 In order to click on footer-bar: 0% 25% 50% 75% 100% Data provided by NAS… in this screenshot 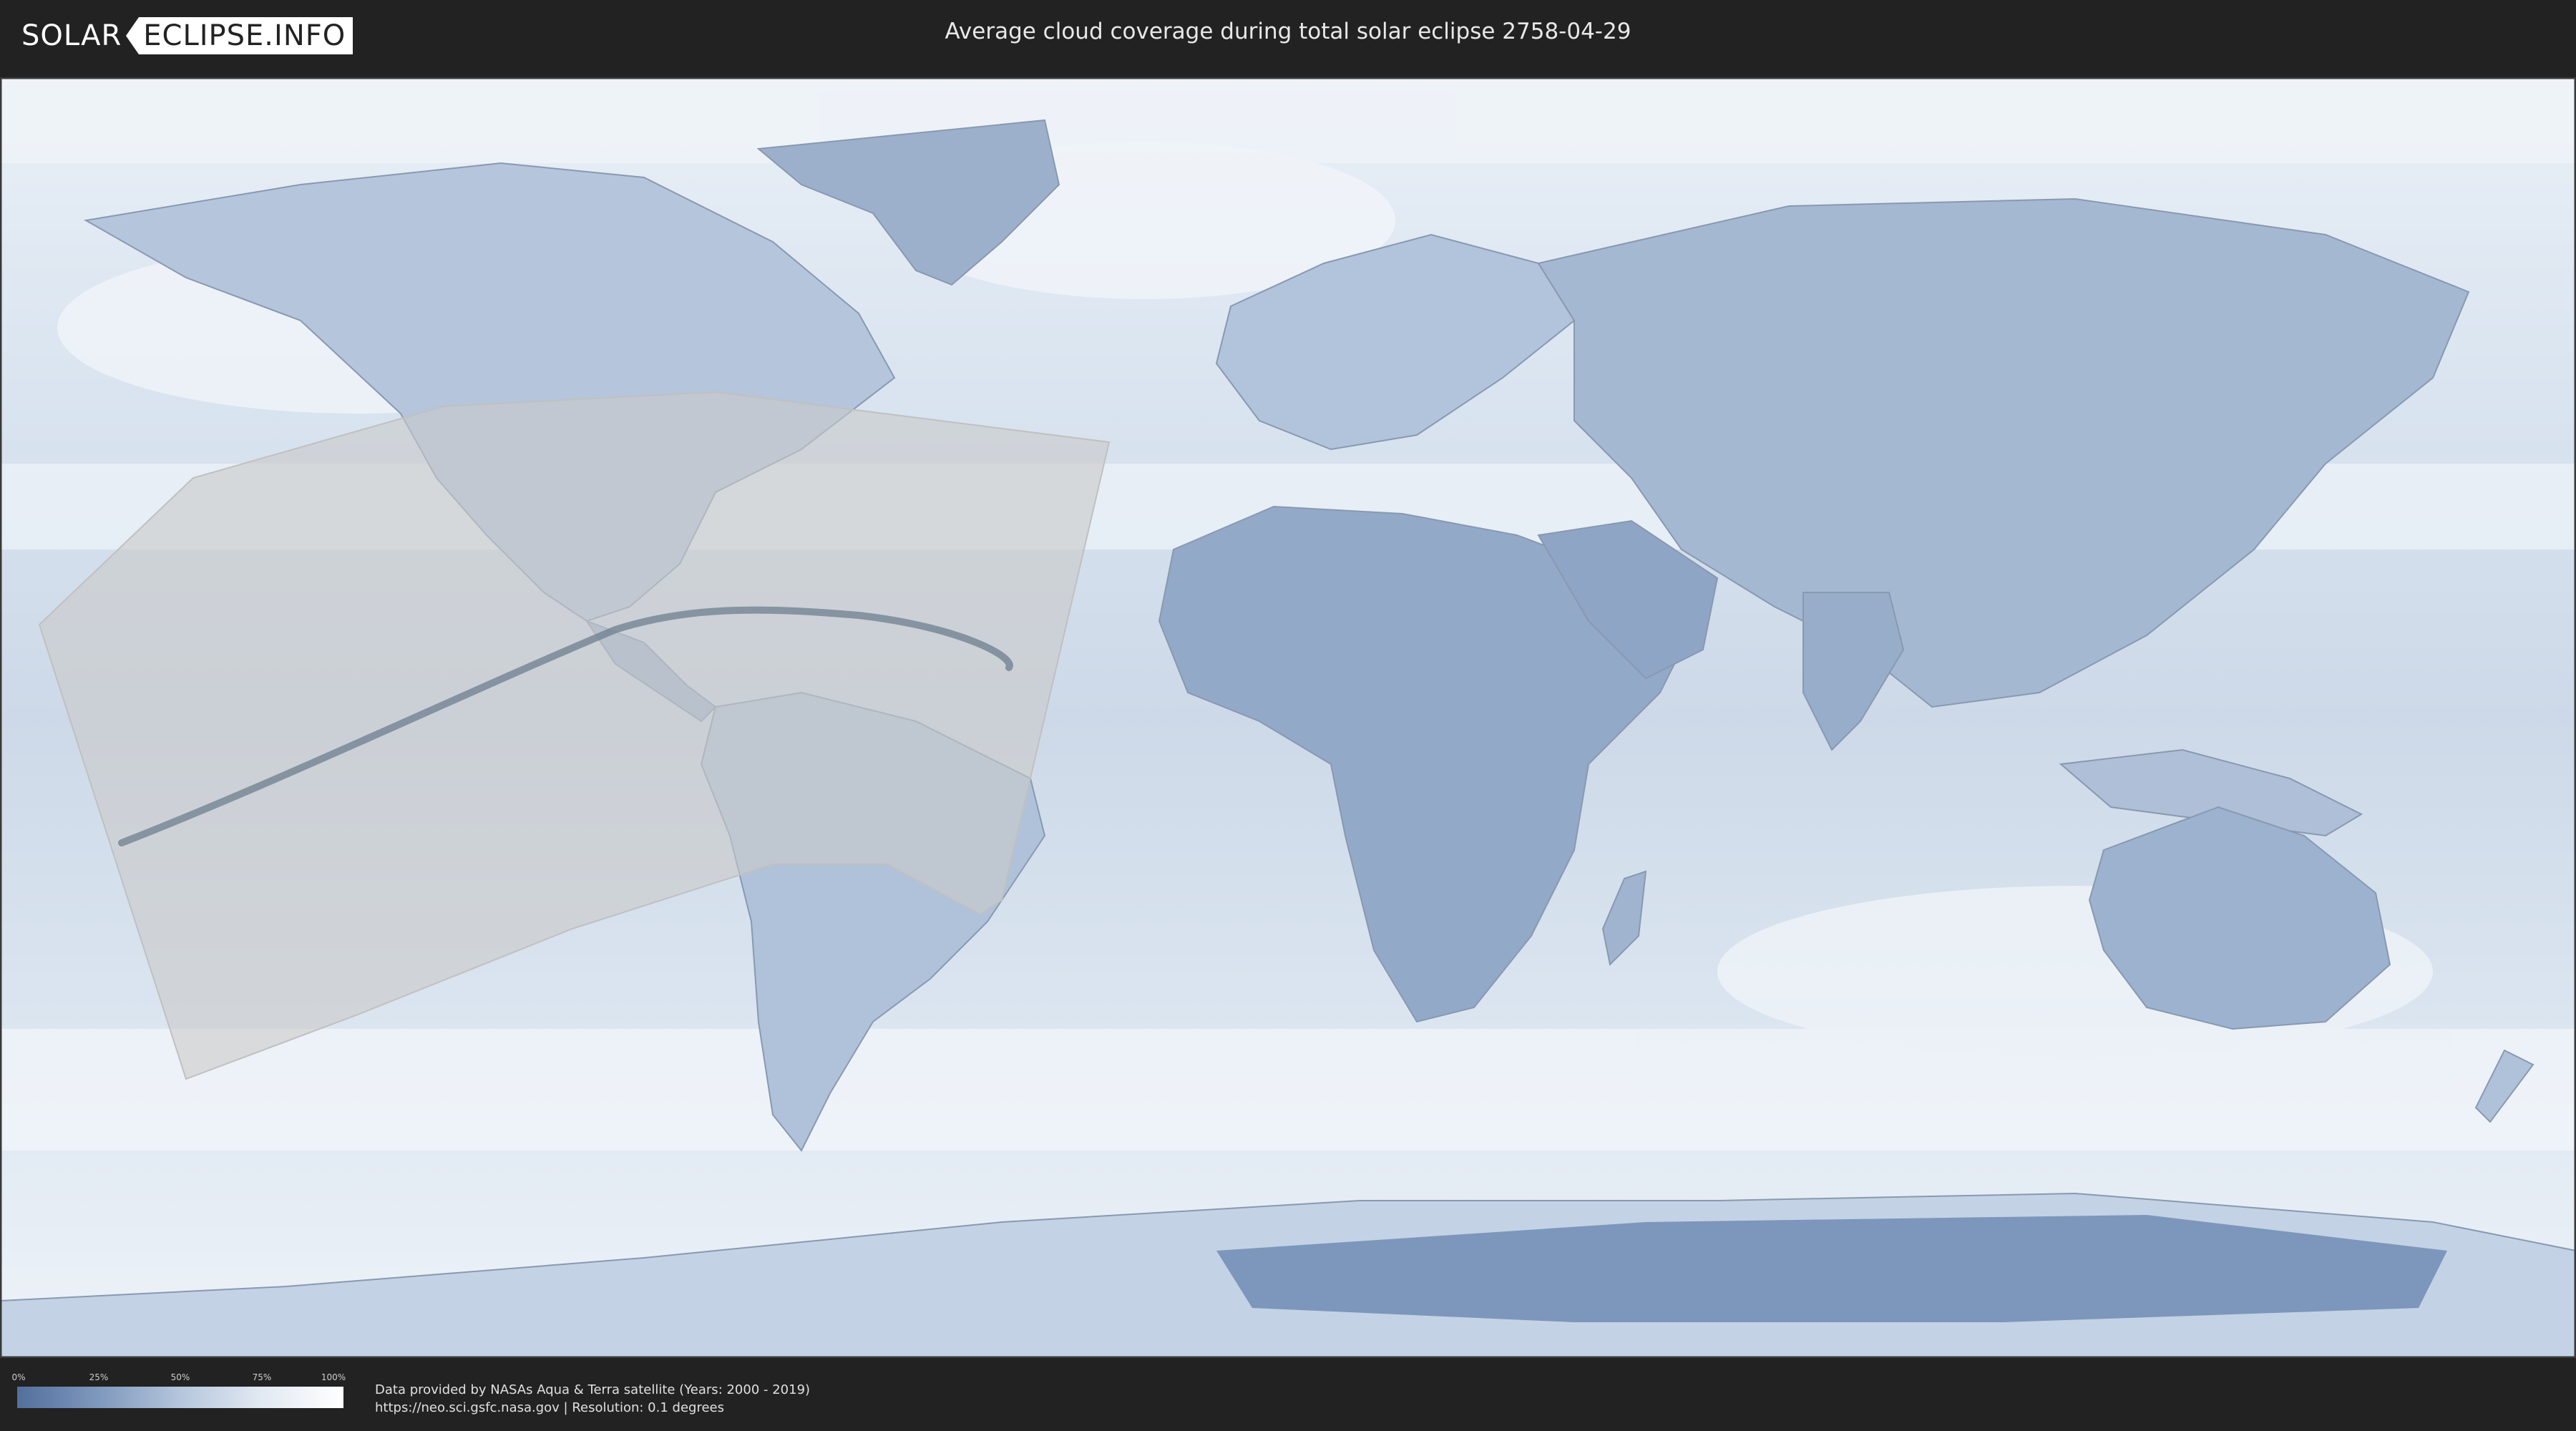, I will do `click(1288, 1395)`.